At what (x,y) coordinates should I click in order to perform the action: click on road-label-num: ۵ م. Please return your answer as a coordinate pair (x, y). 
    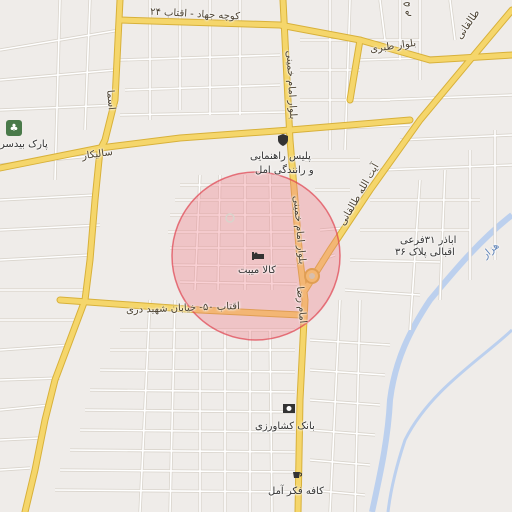
    Looking at the image, I should click on (406, 9).